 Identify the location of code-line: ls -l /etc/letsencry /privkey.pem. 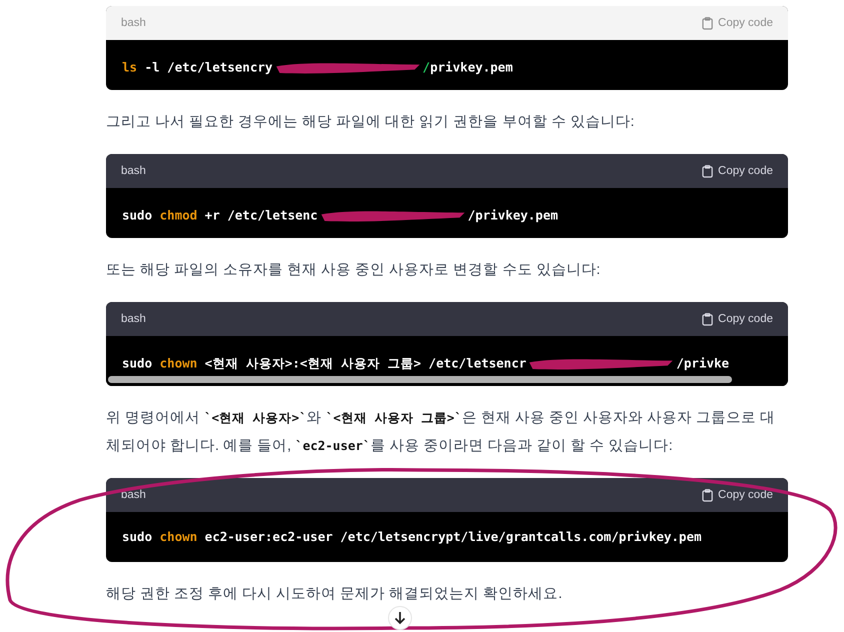
(447, 65).